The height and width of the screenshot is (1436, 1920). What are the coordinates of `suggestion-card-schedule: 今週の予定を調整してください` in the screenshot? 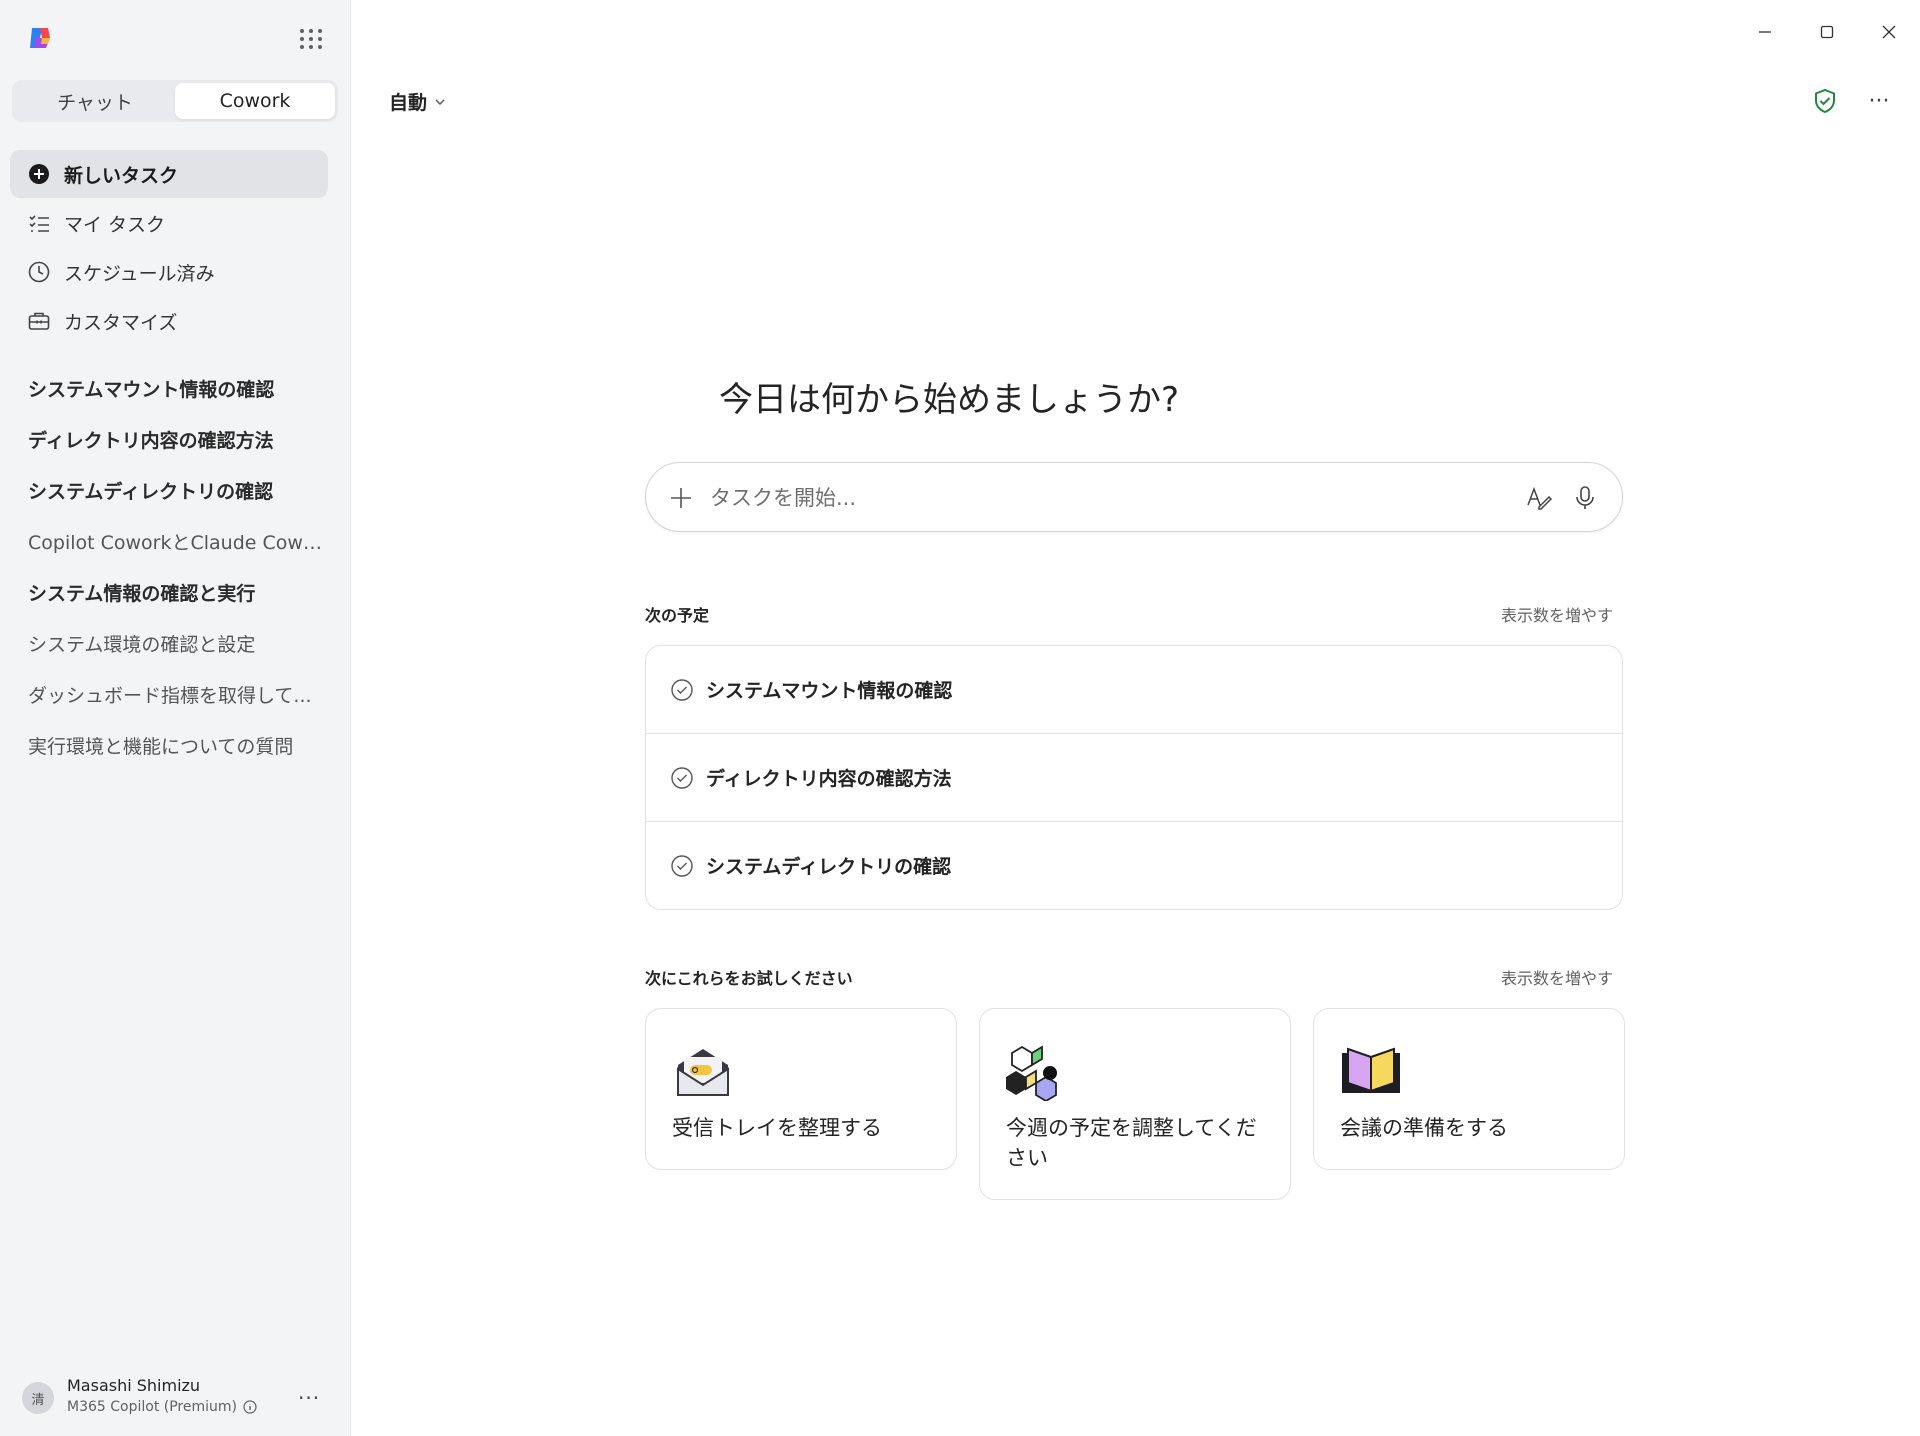 It's located at (1135, 1104).